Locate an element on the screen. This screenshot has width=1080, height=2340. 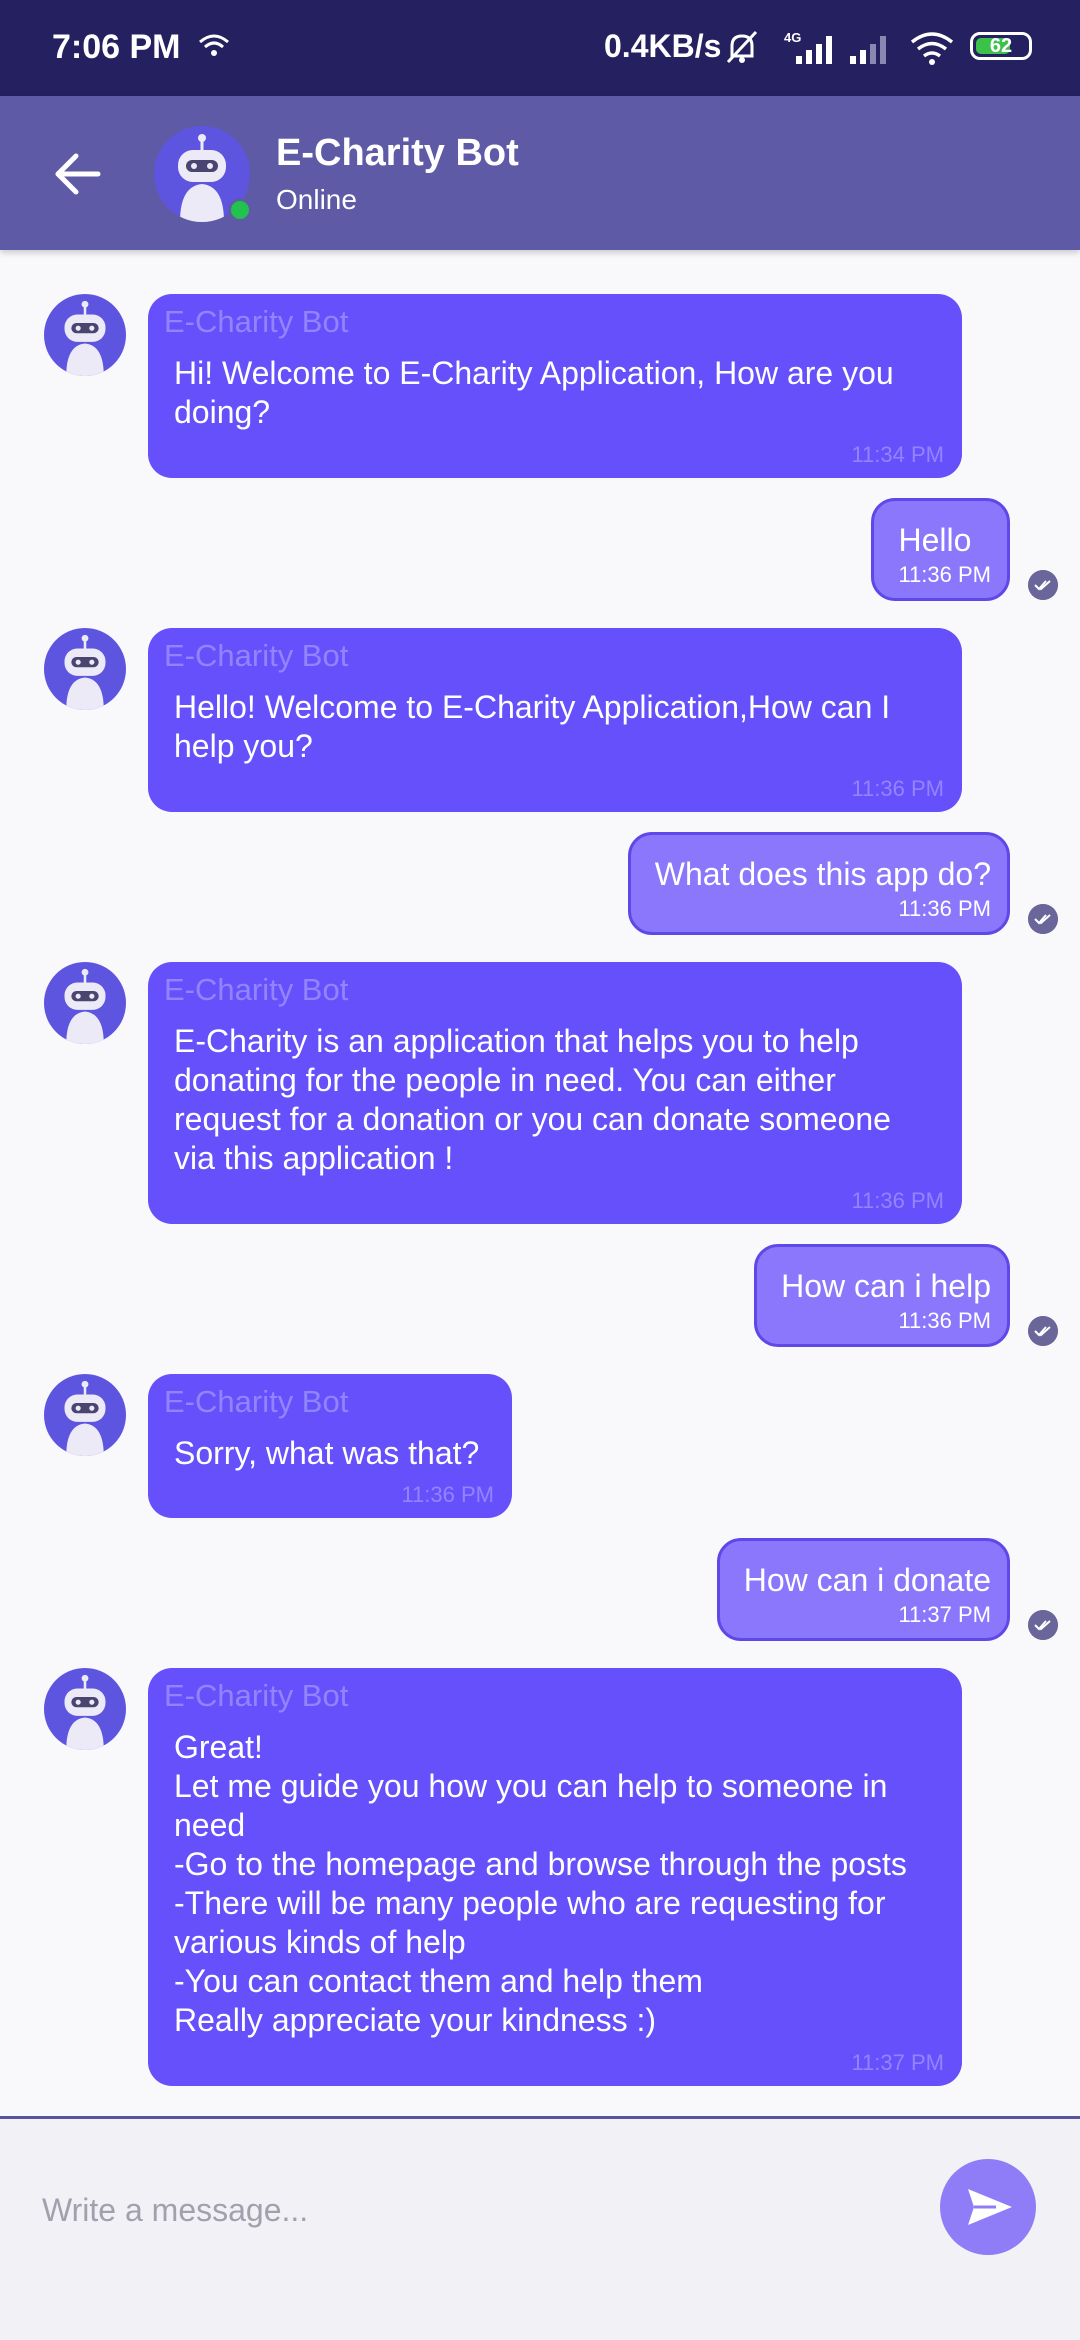
mute-bell-icon is located at coordinates (742, 47).